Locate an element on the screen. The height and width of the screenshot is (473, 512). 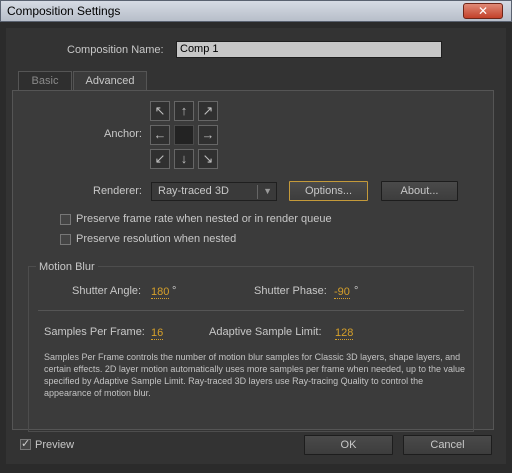
anchor-top-left-button: ↖ is located at coordinates (160, 111).